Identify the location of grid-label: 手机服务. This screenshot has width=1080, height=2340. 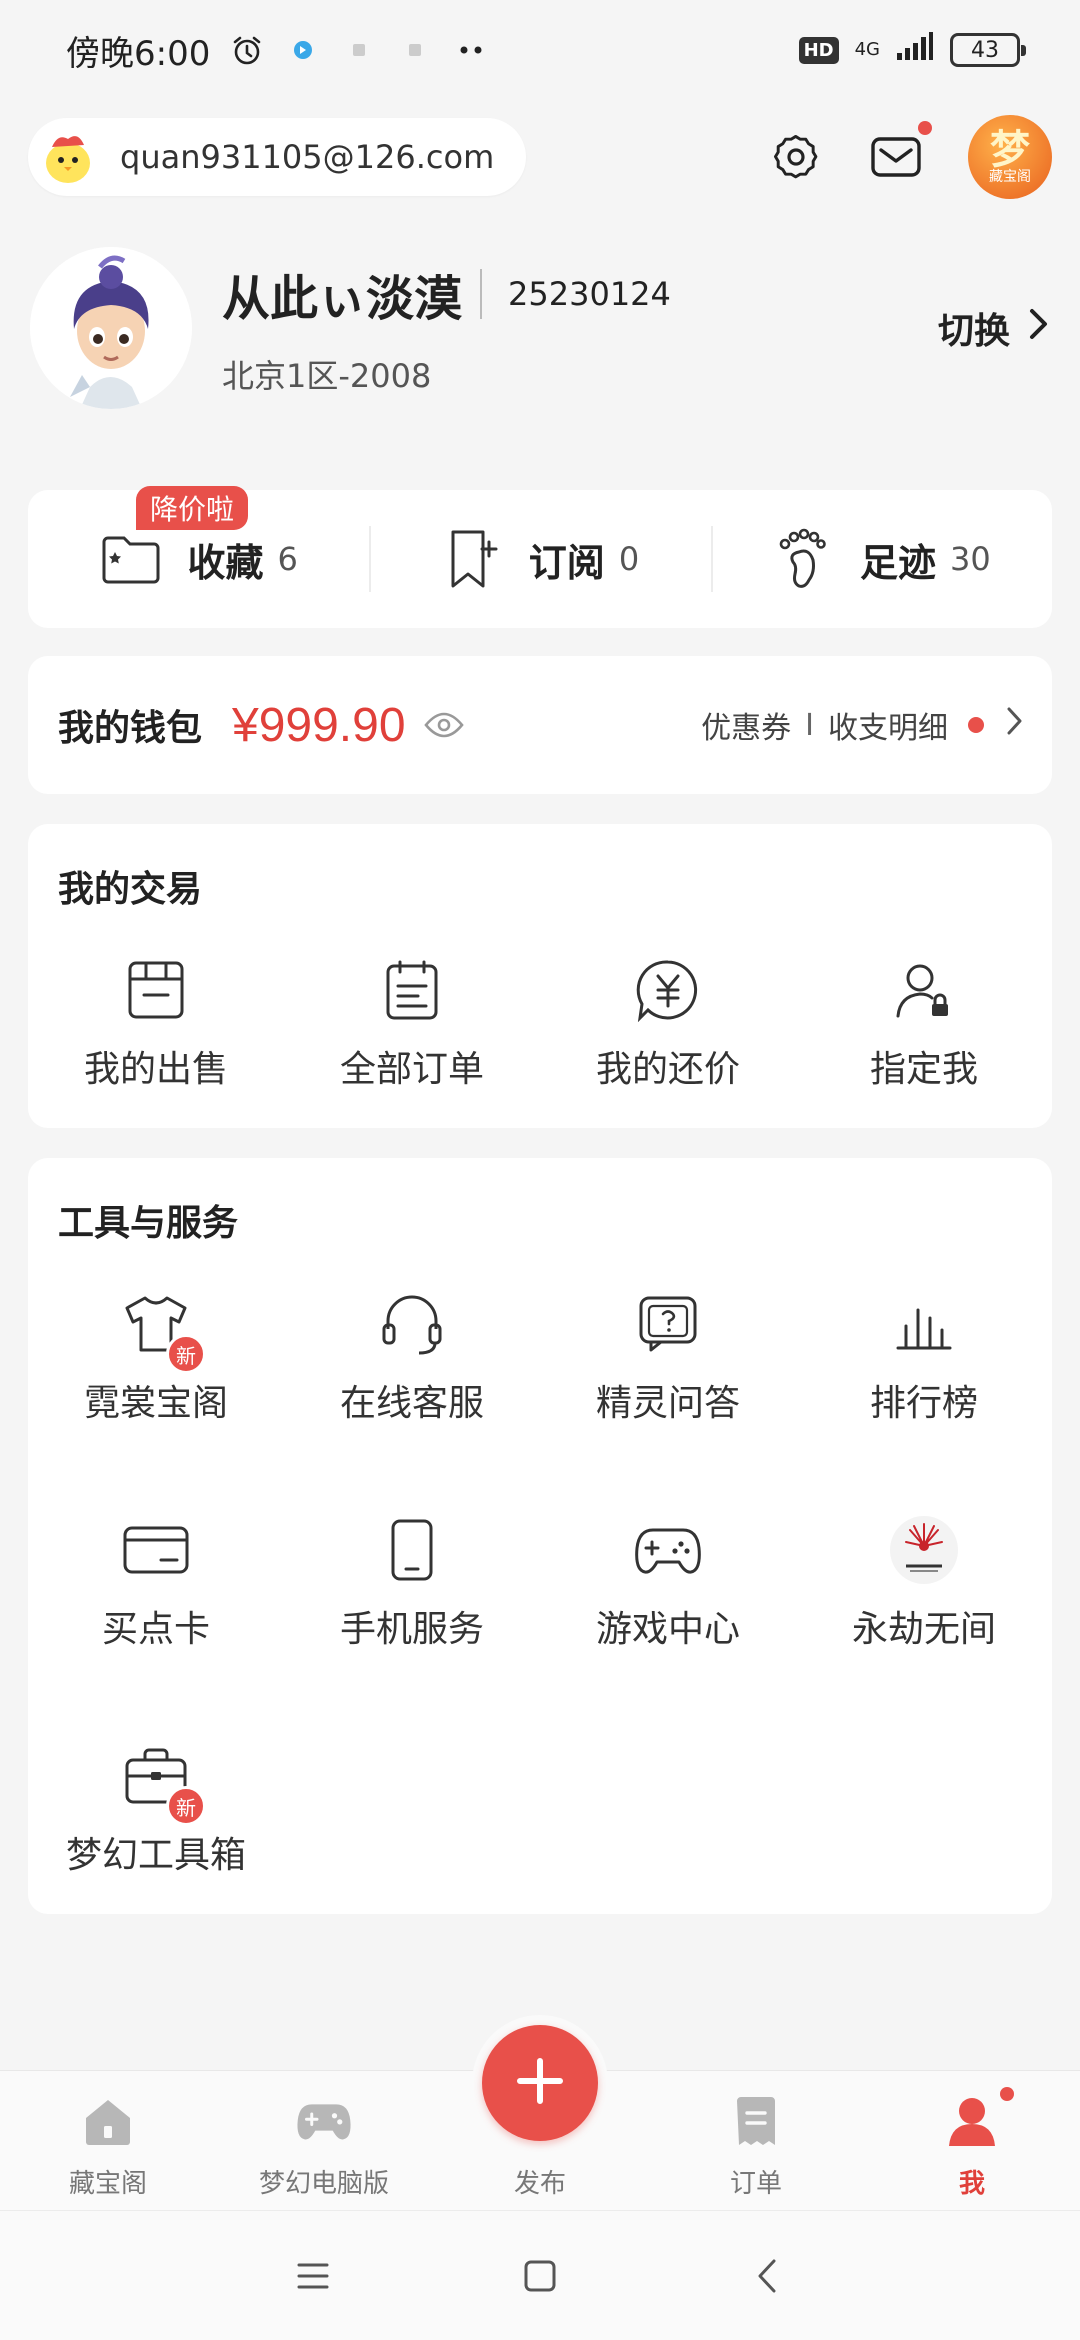
(411, 1629).